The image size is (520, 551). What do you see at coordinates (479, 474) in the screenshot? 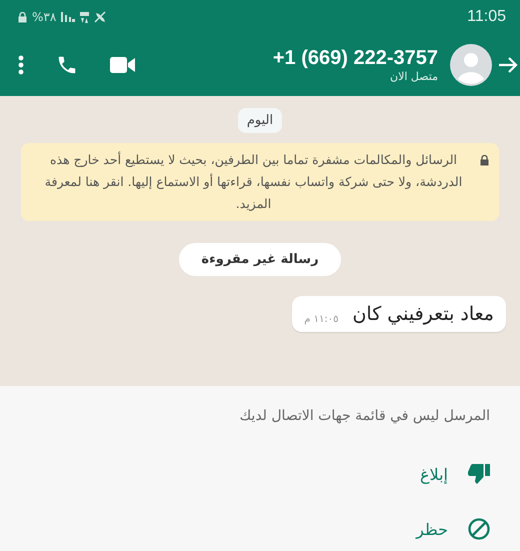
I see `thumbs-down-icon` at bounding box center [479, 474].